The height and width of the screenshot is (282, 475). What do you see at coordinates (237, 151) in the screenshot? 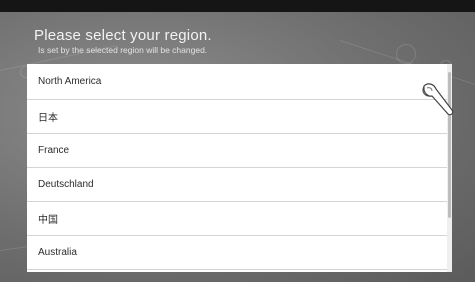
I see `region-item-france: France` at bounding box center [237, 151].